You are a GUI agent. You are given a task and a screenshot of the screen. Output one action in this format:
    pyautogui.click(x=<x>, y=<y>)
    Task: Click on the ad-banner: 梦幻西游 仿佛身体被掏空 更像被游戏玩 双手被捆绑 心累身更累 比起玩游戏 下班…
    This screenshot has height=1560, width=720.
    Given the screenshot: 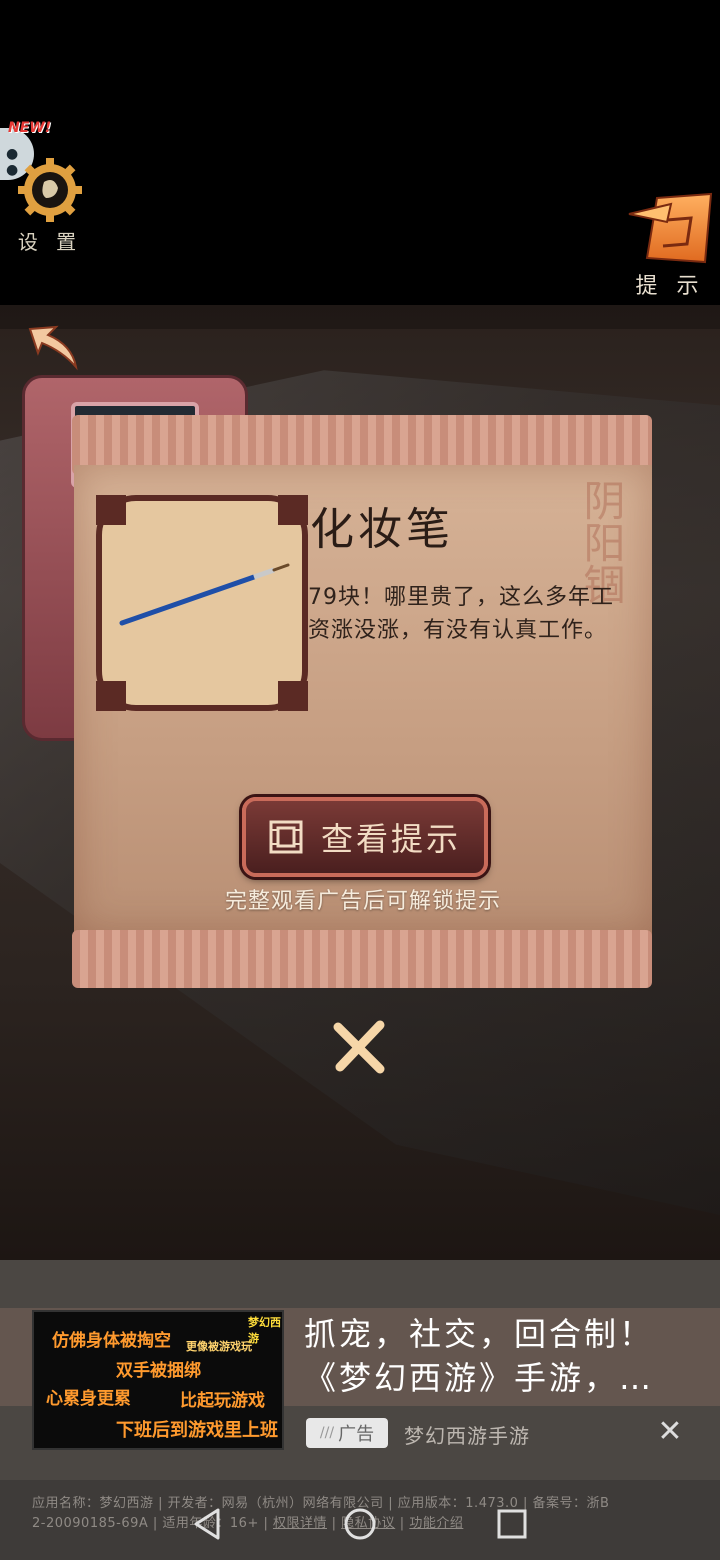 What is the action you would take?
    pyautogui.click(x=360, y=1370)
    